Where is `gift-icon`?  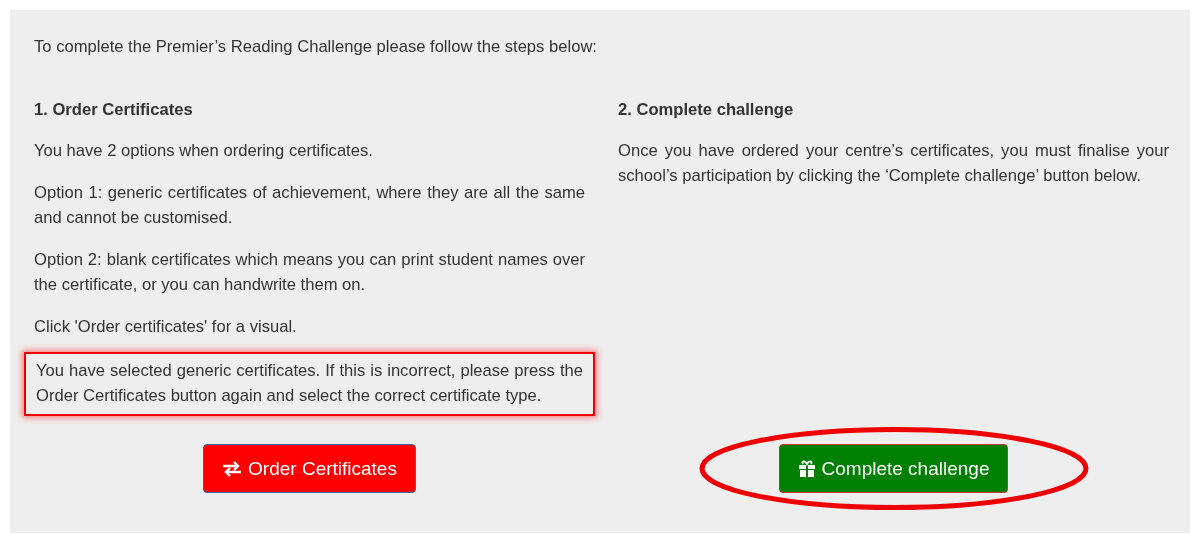 gift-icon is located at coordinates (806, 468).